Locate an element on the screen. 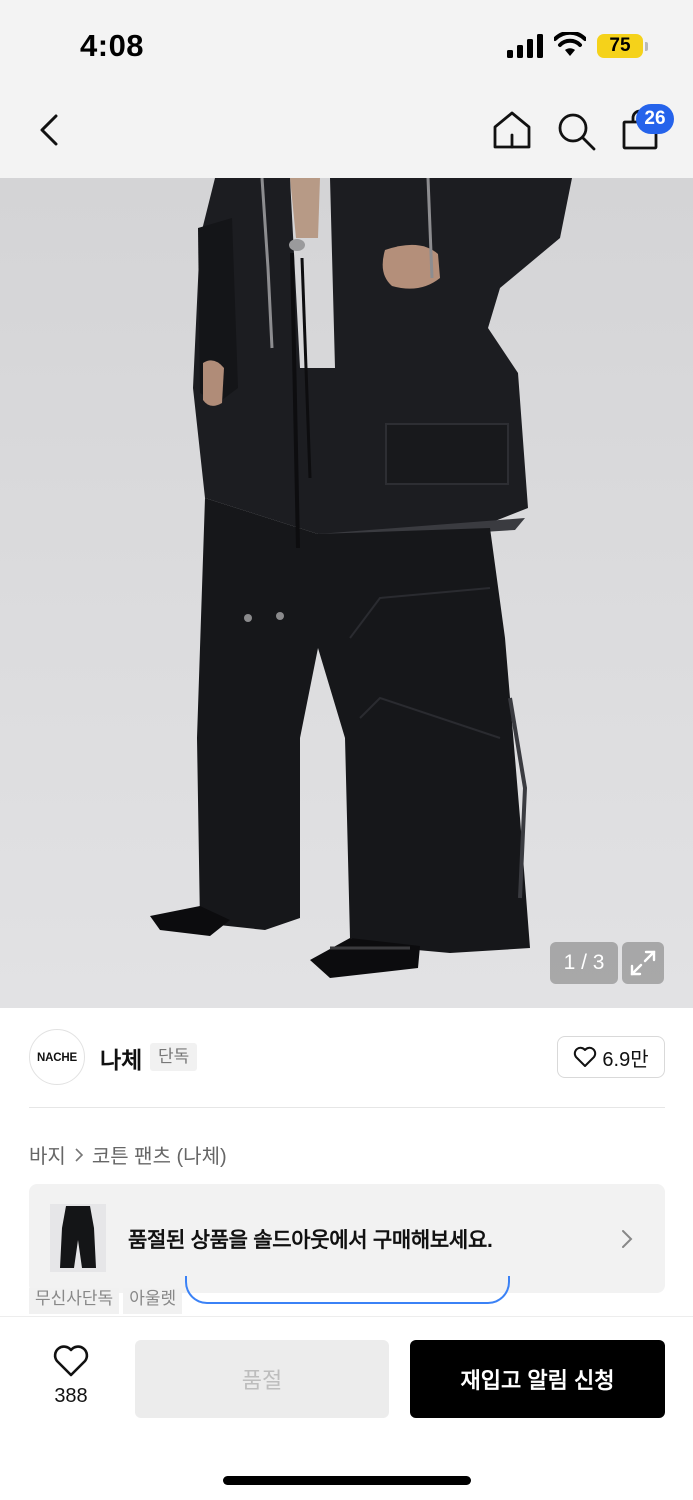  search-icon is located at coordinates (576, 131).